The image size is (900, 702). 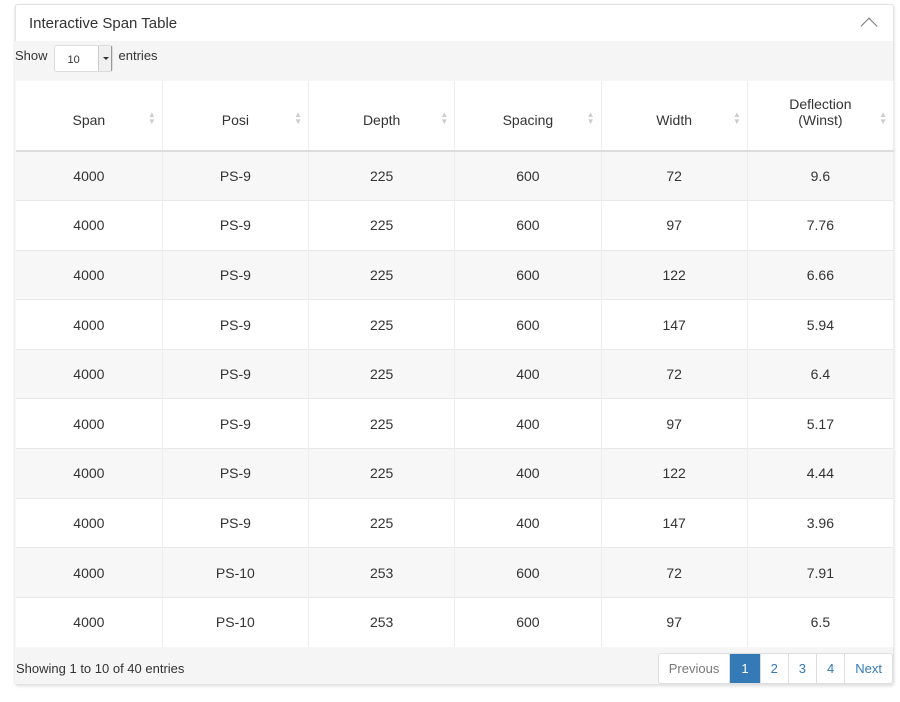 I want to click on table-cell: 6.66, so click(x=821, y=274).